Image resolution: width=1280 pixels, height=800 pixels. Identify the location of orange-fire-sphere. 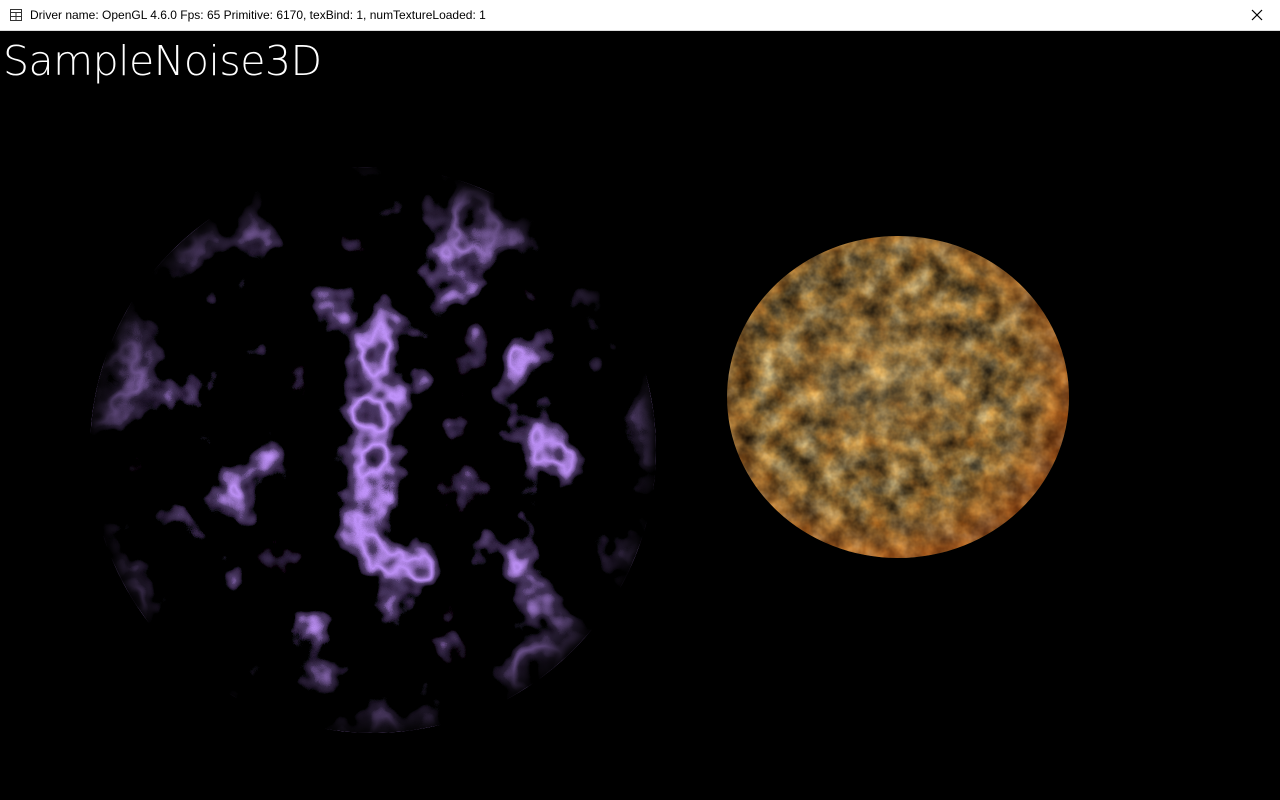
(898, 397).